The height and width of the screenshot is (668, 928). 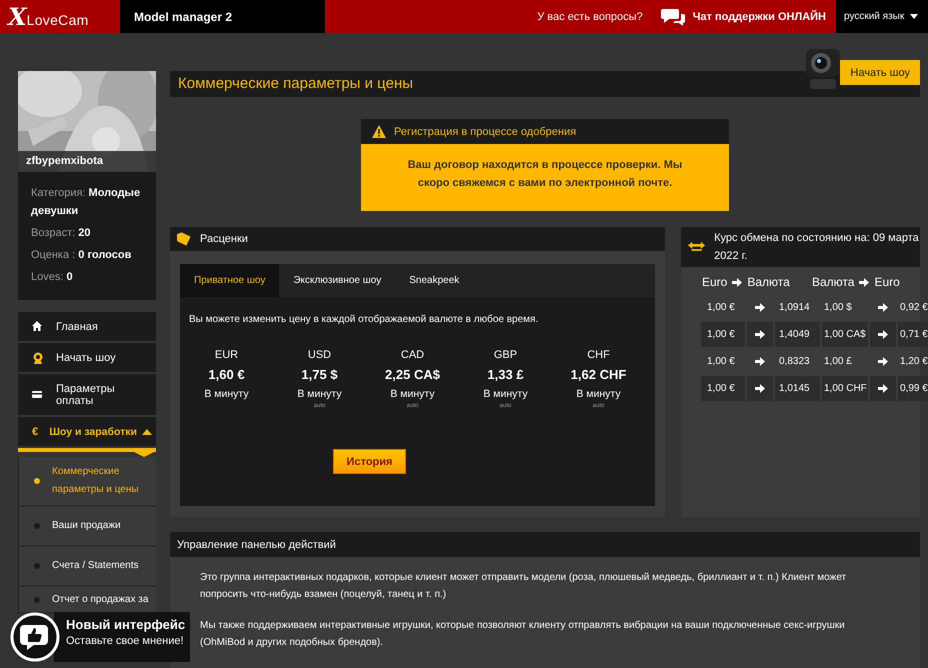 I want to click on caret-icon, so click(x=914, y=16).